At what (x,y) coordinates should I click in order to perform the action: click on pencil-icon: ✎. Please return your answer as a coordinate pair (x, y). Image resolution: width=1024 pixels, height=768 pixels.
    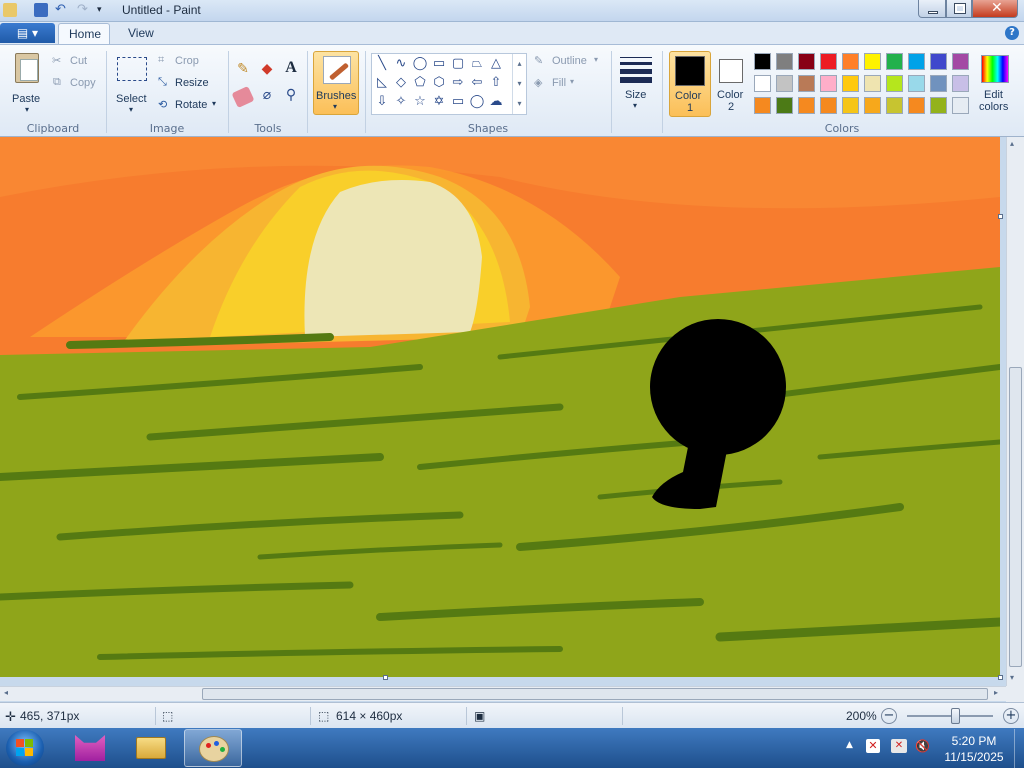
    Looking at the image, I should click on (243, 70).